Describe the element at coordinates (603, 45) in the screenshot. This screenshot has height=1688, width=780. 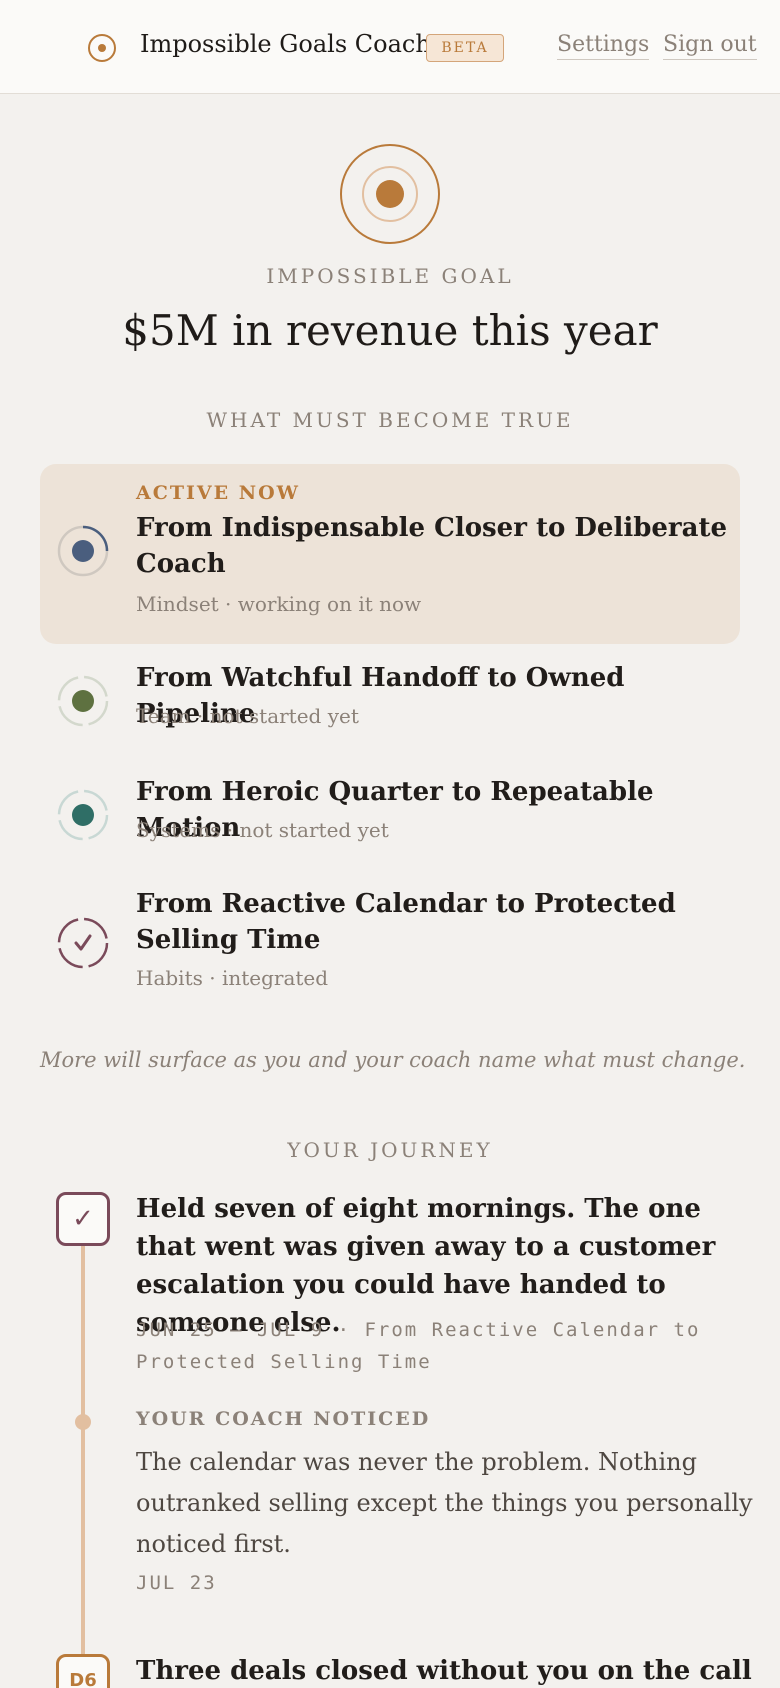
I see `settings-link: Settings` at that location.